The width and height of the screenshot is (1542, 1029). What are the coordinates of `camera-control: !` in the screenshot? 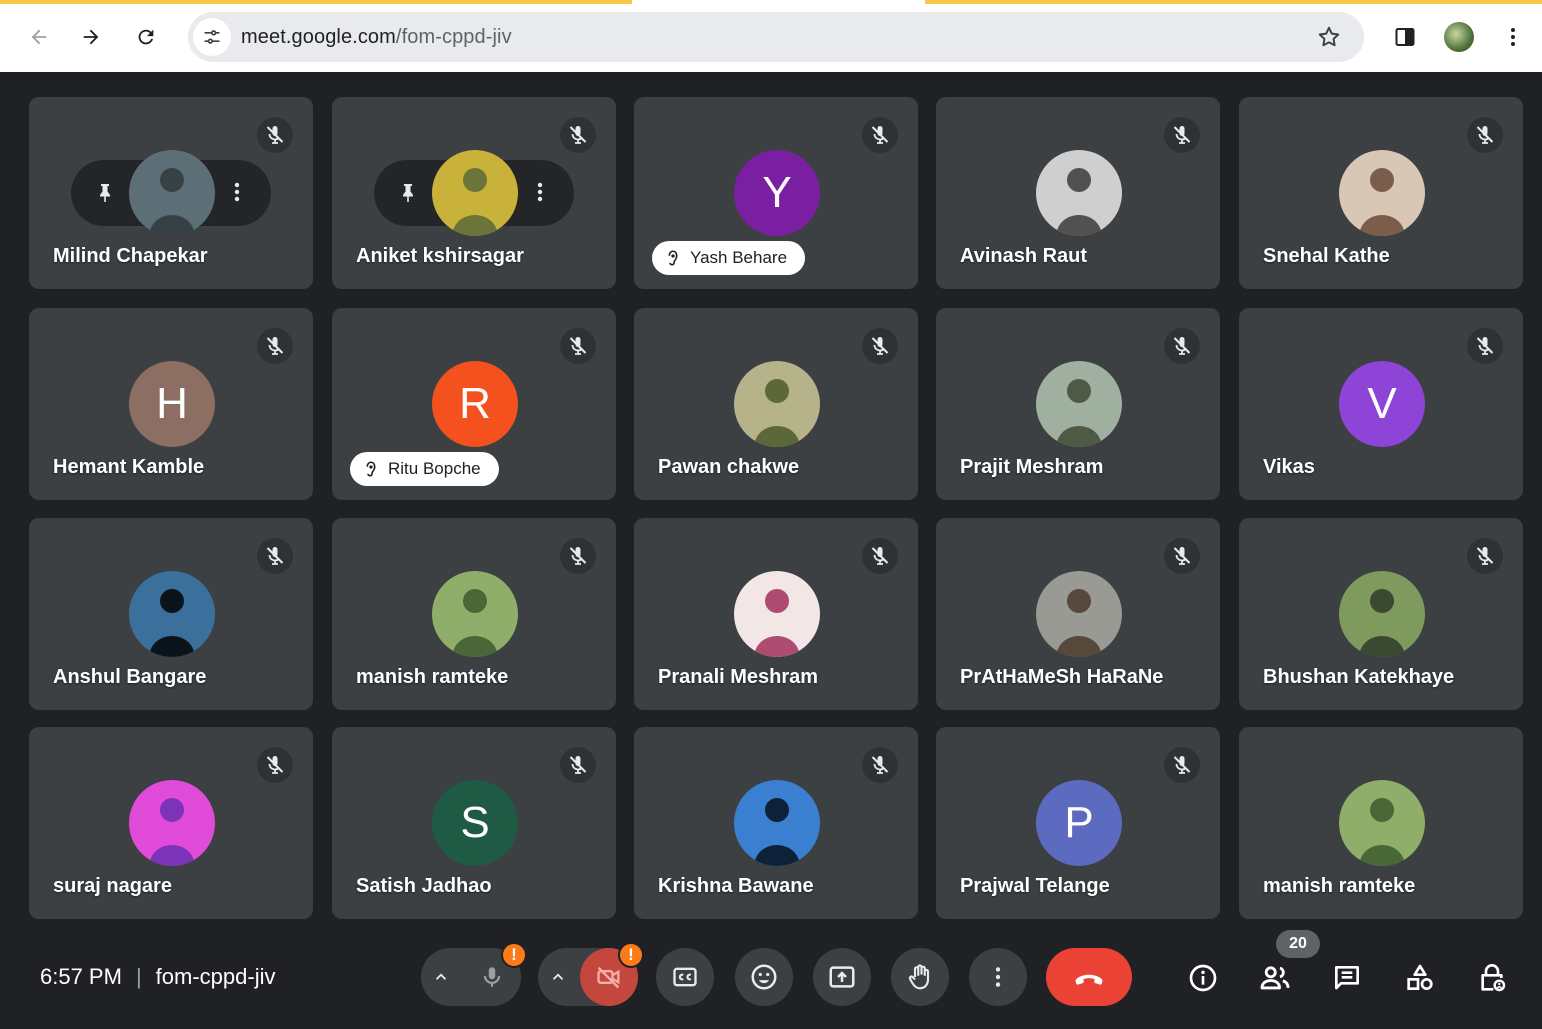 It's located at (591, 974).